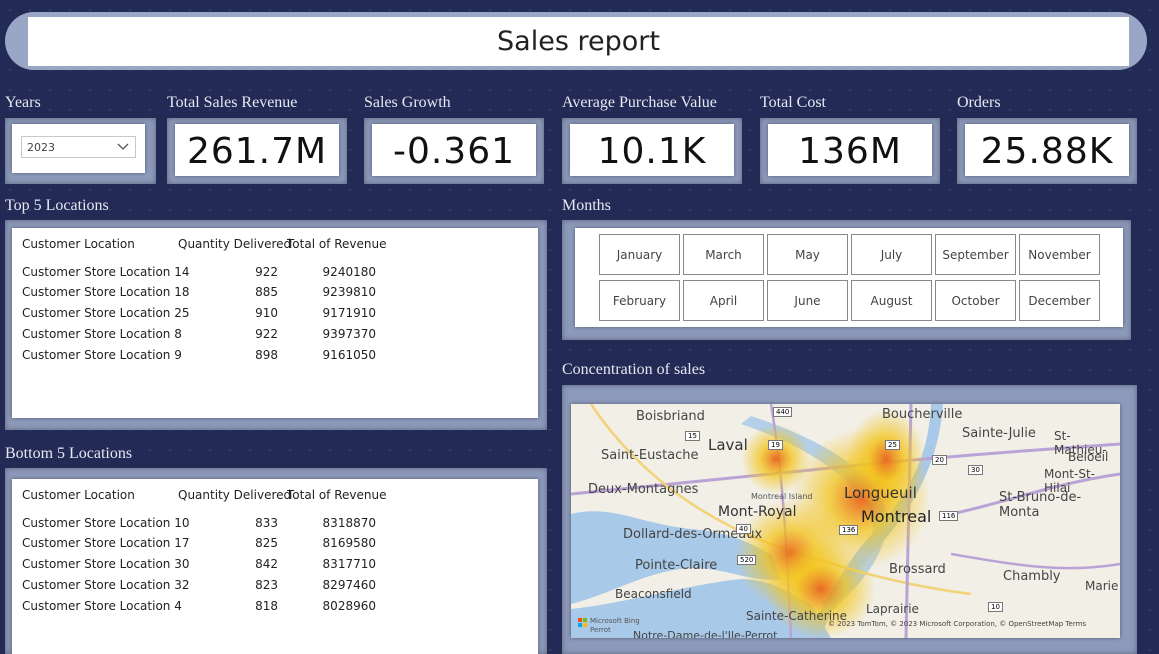 This screenshot has height=654, width=1159. Describe the element at coordinates (705, 633) in the screenshot. I see `map-label: Notre-Dame-de-l'Ile-Perrot` at that location.